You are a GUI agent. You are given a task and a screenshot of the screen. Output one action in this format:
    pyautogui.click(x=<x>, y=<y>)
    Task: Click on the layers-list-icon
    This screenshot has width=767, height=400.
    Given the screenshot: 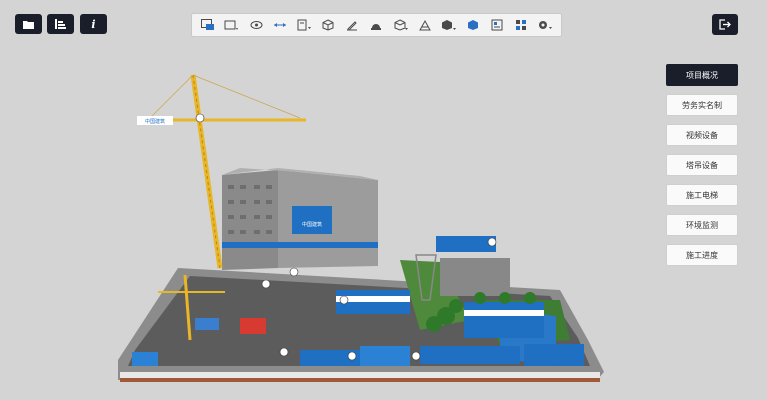 What is the action you would take?
    pyautogui.click(x=60, y=24)
    